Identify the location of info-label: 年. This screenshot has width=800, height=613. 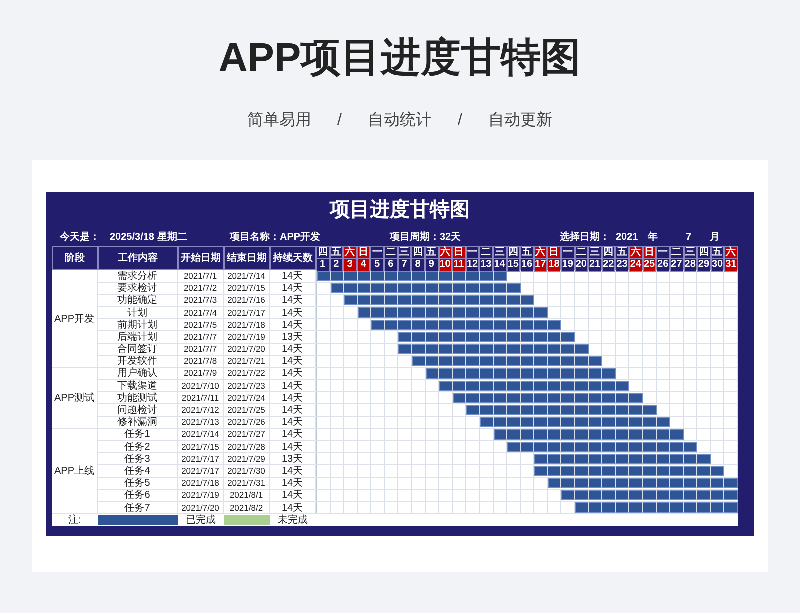
(653, 237).